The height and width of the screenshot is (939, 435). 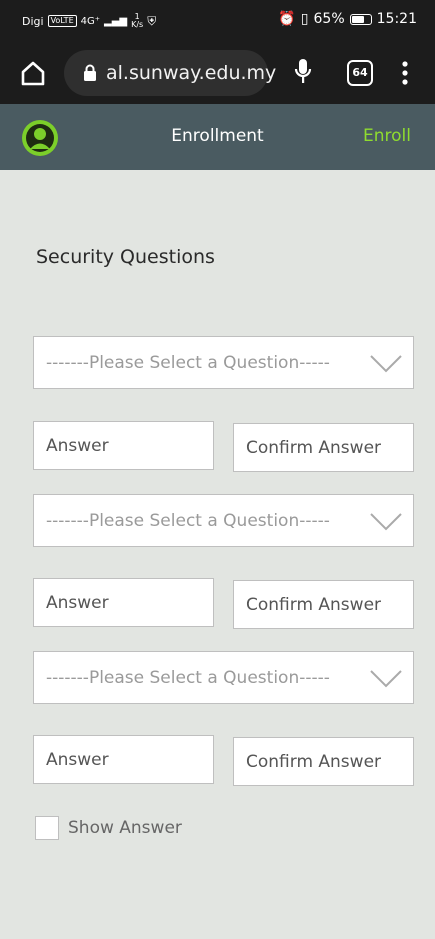 I want to click on volte-badge: VoLTE, so click(x=62, y=21).